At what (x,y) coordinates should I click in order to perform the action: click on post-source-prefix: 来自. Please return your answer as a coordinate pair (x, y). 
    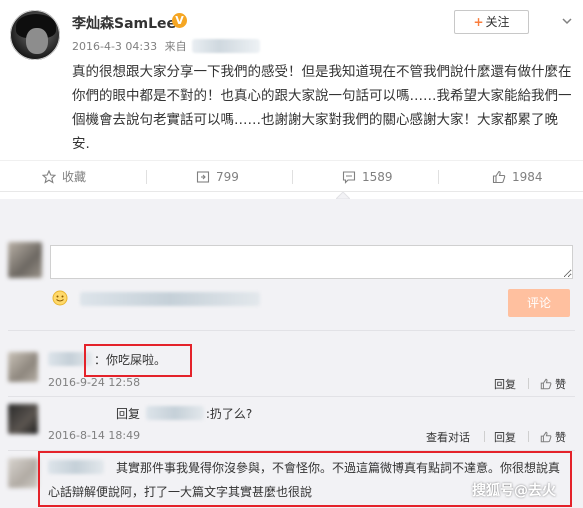
    Looking at the image, I should click on (175, 46).